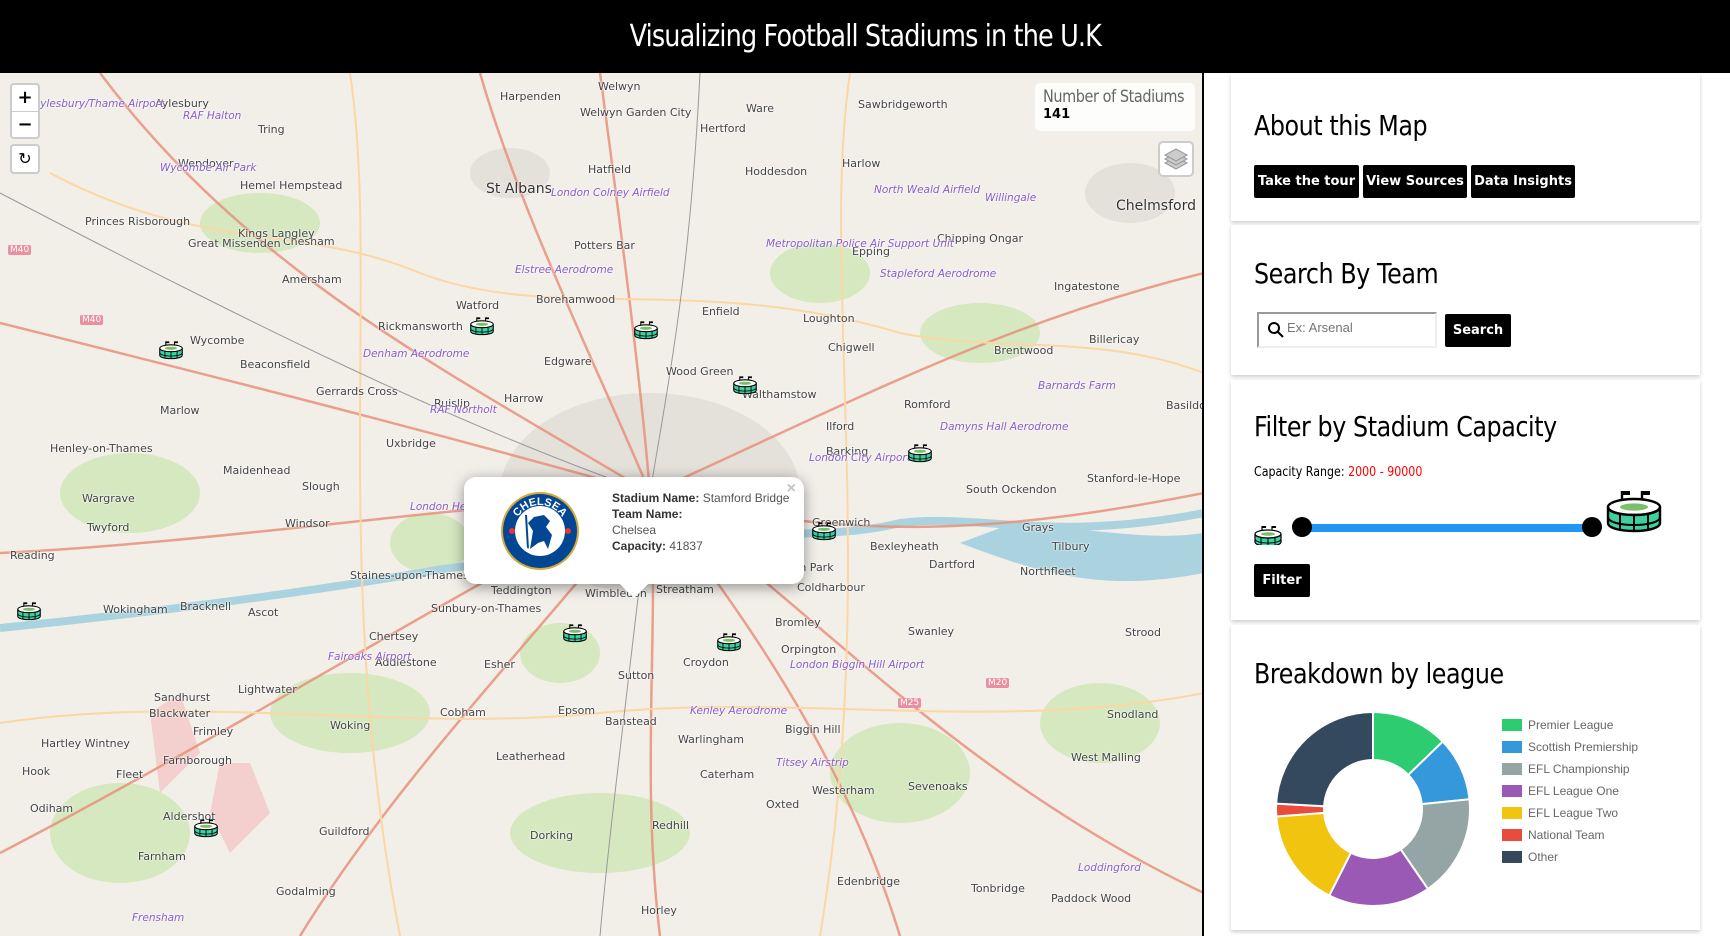  Describe the element at coordinates (499, 664) in the screenshot. I see `place-label: Esher` at that location.